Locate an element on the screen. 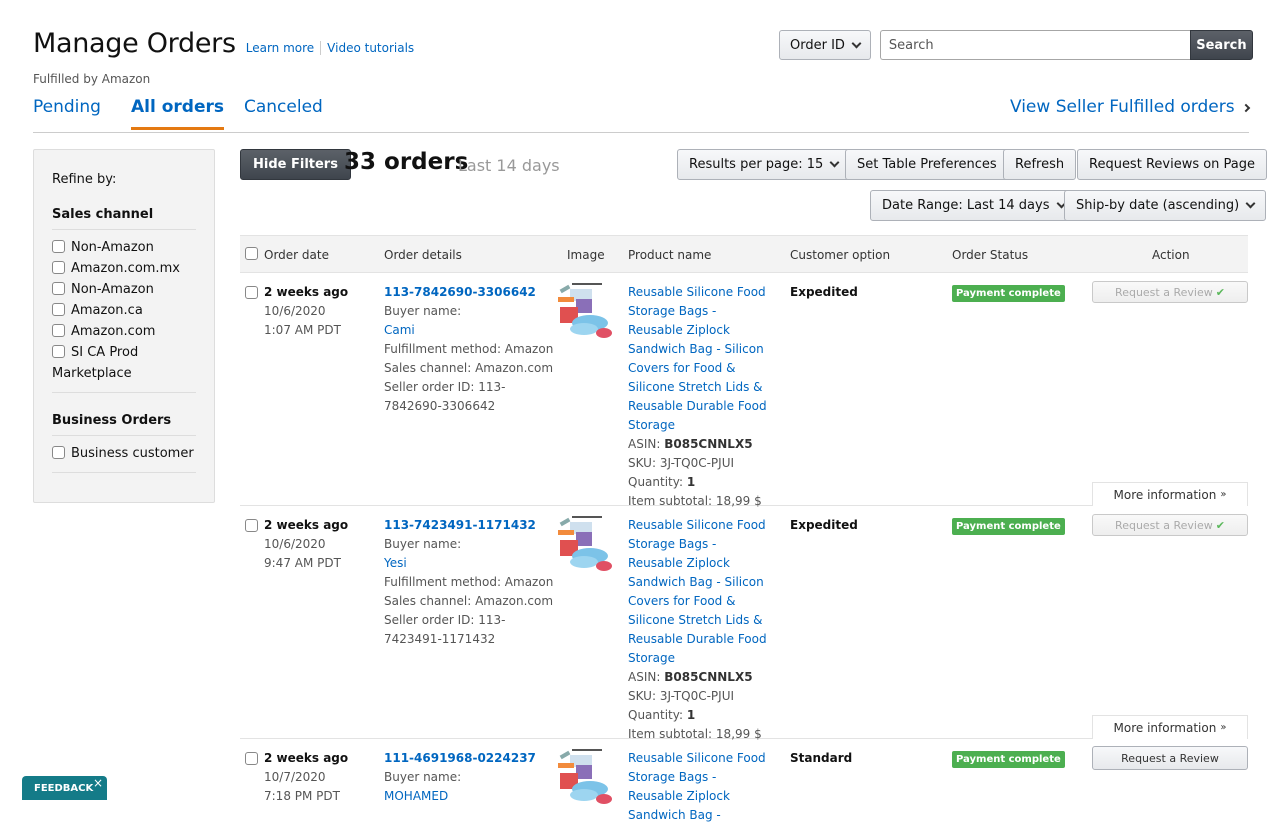  buyer-name-link: Cami is located at coordinates (399, 330).